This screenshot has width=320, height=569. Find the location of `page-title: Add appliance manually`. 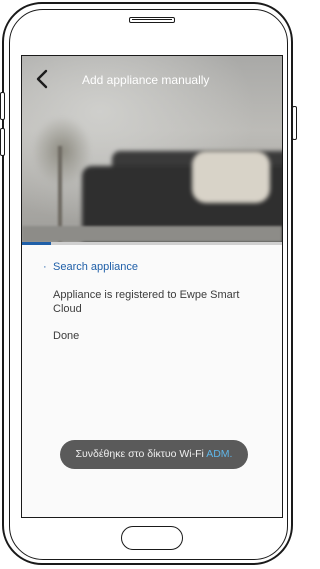

page-title: Add appliance manually is located at coordinates (146, 80).